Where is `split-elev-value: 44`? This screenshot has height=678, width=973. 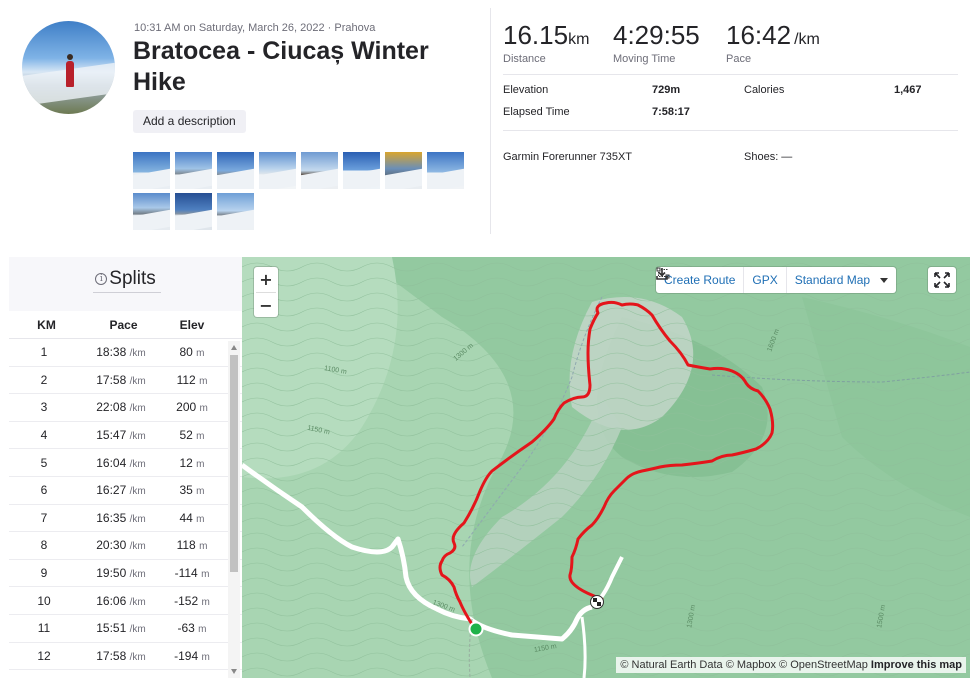
split-elev-value: 44 is located at coordinates (186, 517).